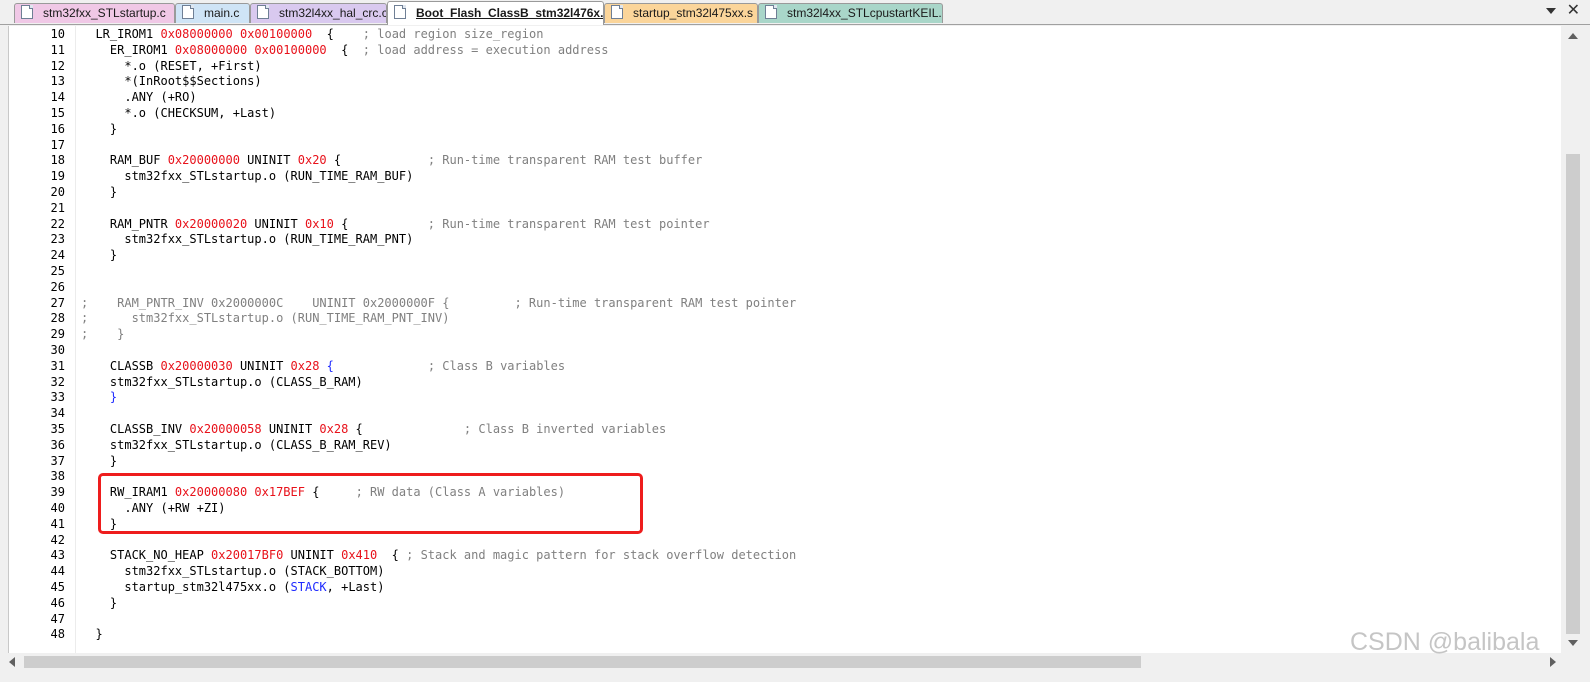 This screenshot has width=1590, height=682. What do you see at coordinates (57, 413) in the screenshot?
I see `line-number: 34` at bounding box center [57, 413].